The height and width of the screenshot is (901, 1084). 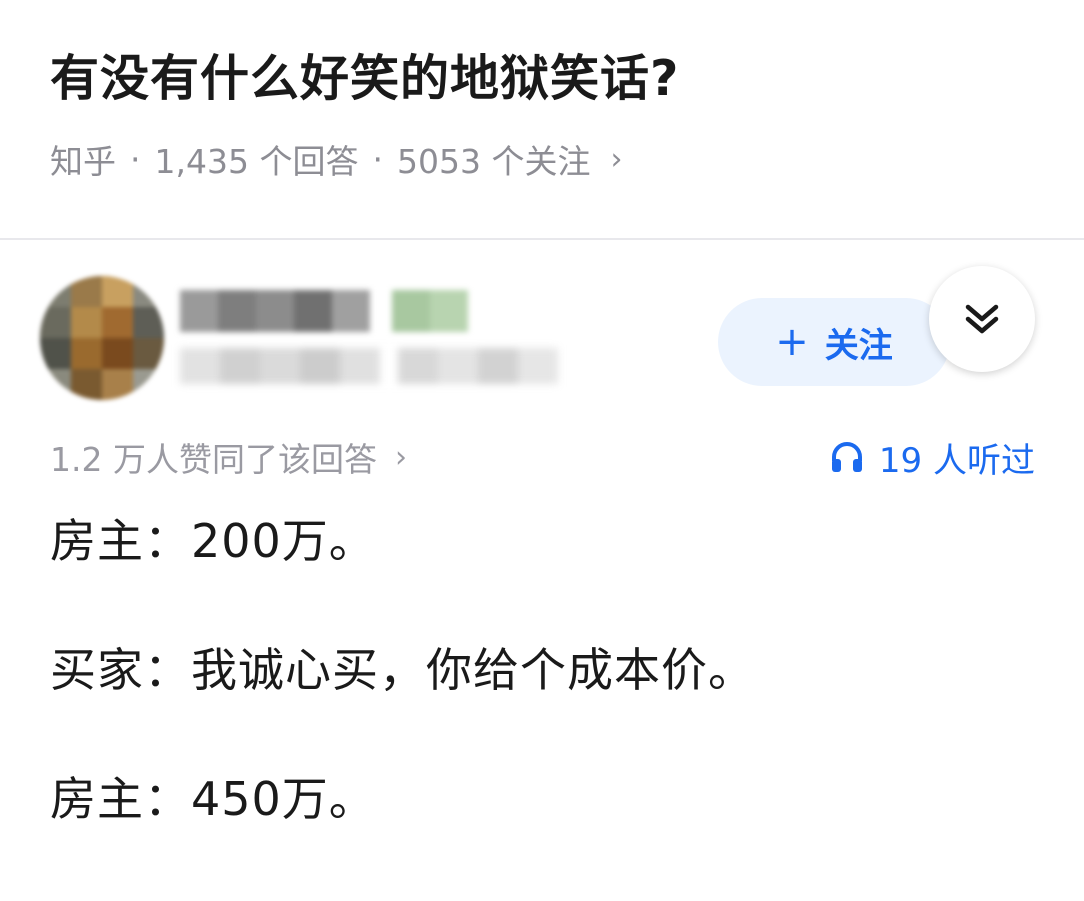 I want to click on author-row, so click(x=340, y=345).